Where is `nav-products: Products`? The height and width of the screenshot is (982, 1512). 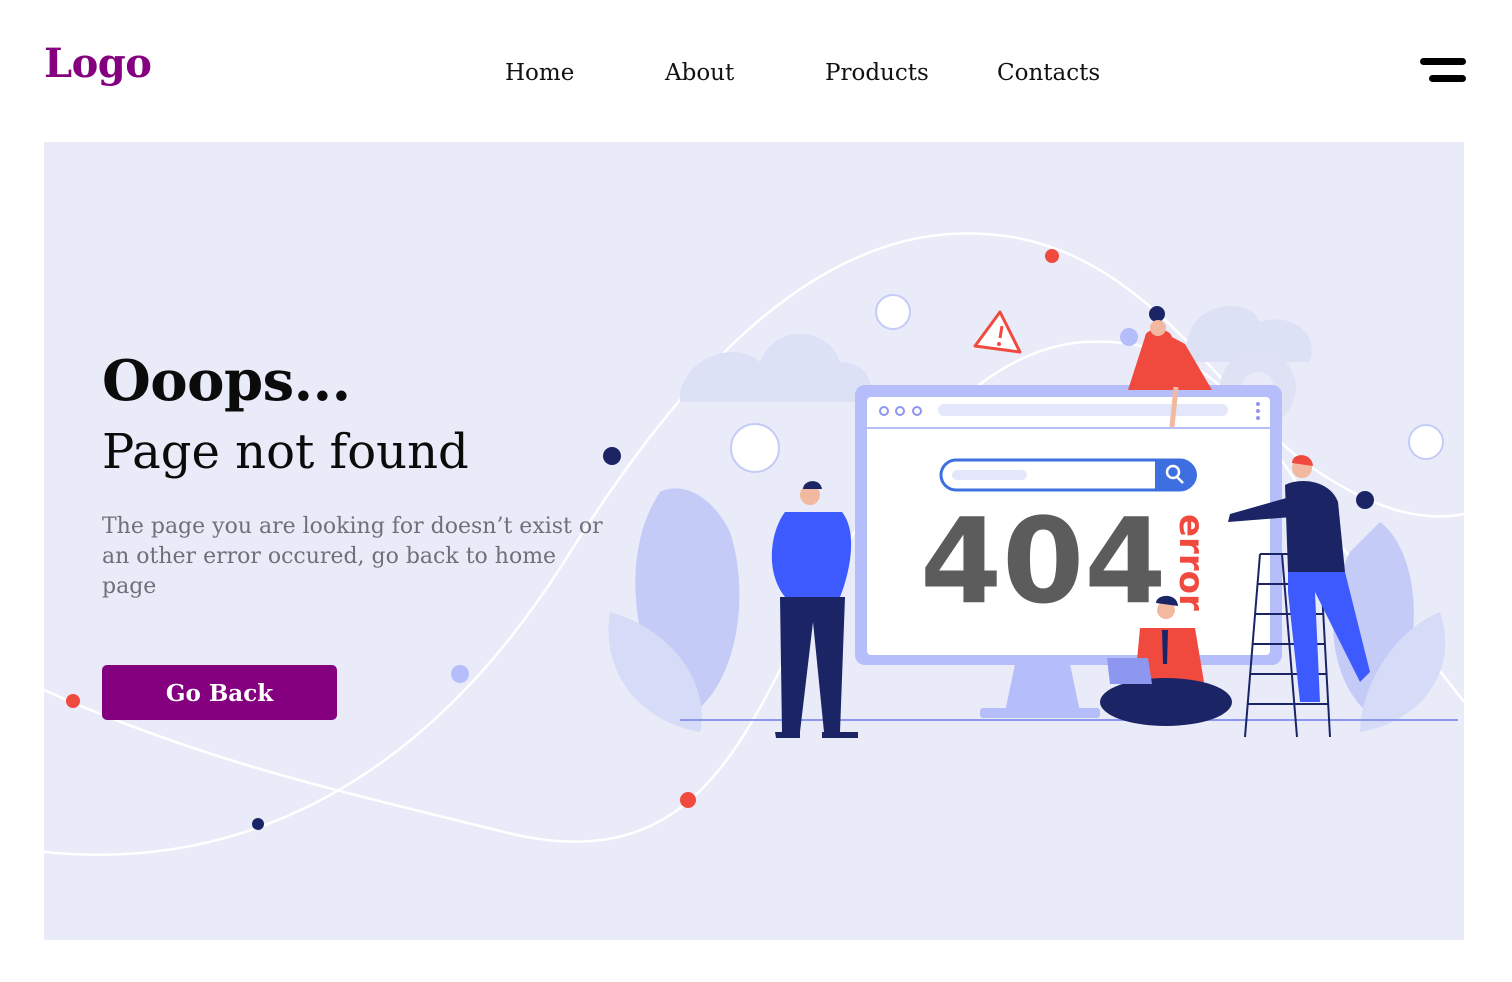
nav-products: Products is located at coordinates (877, 73).